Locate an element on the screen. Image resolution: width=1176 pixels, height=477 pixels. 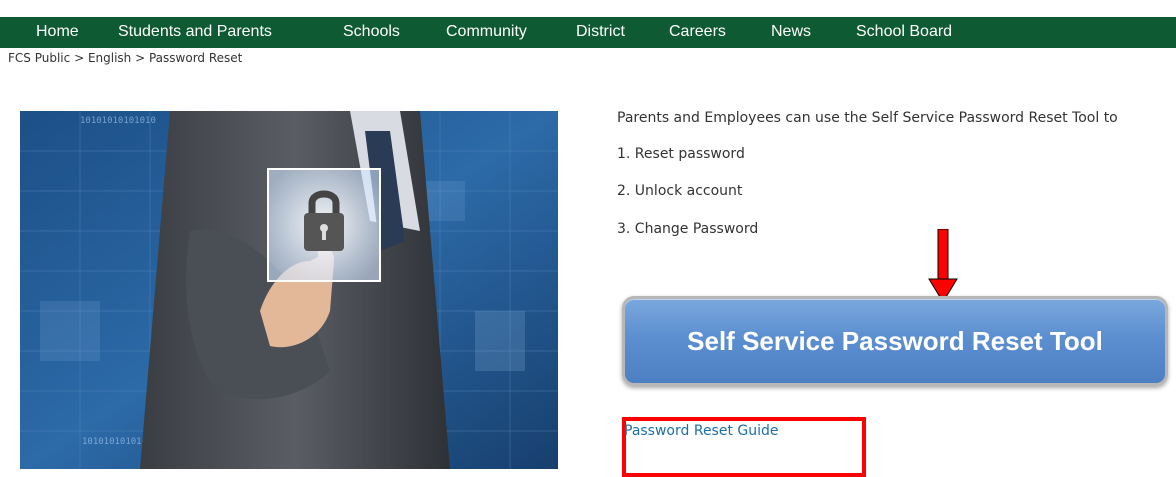
nav-schools: Schools is located at coordinates (371, 32).